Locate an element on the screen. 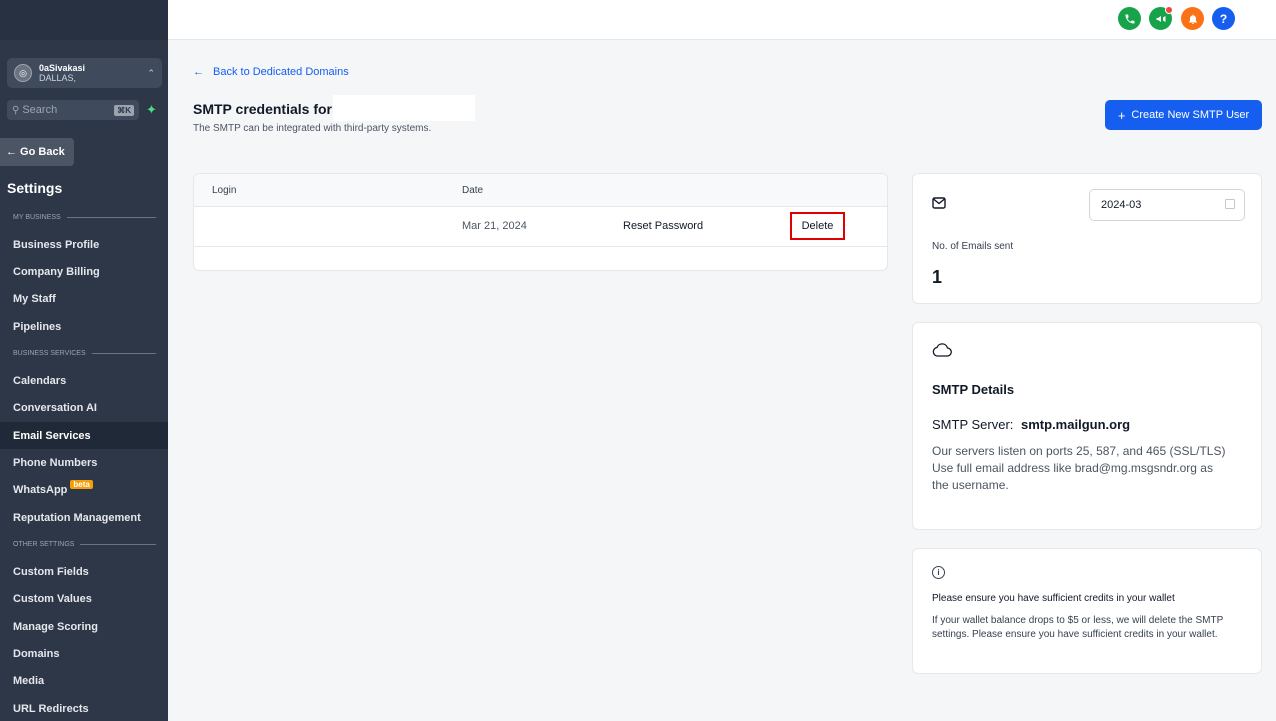 The image size is (1276, 721). back-to-dedicated-domains-link: ← Back to Dedicated Domains is located at coordinates (271, 72).